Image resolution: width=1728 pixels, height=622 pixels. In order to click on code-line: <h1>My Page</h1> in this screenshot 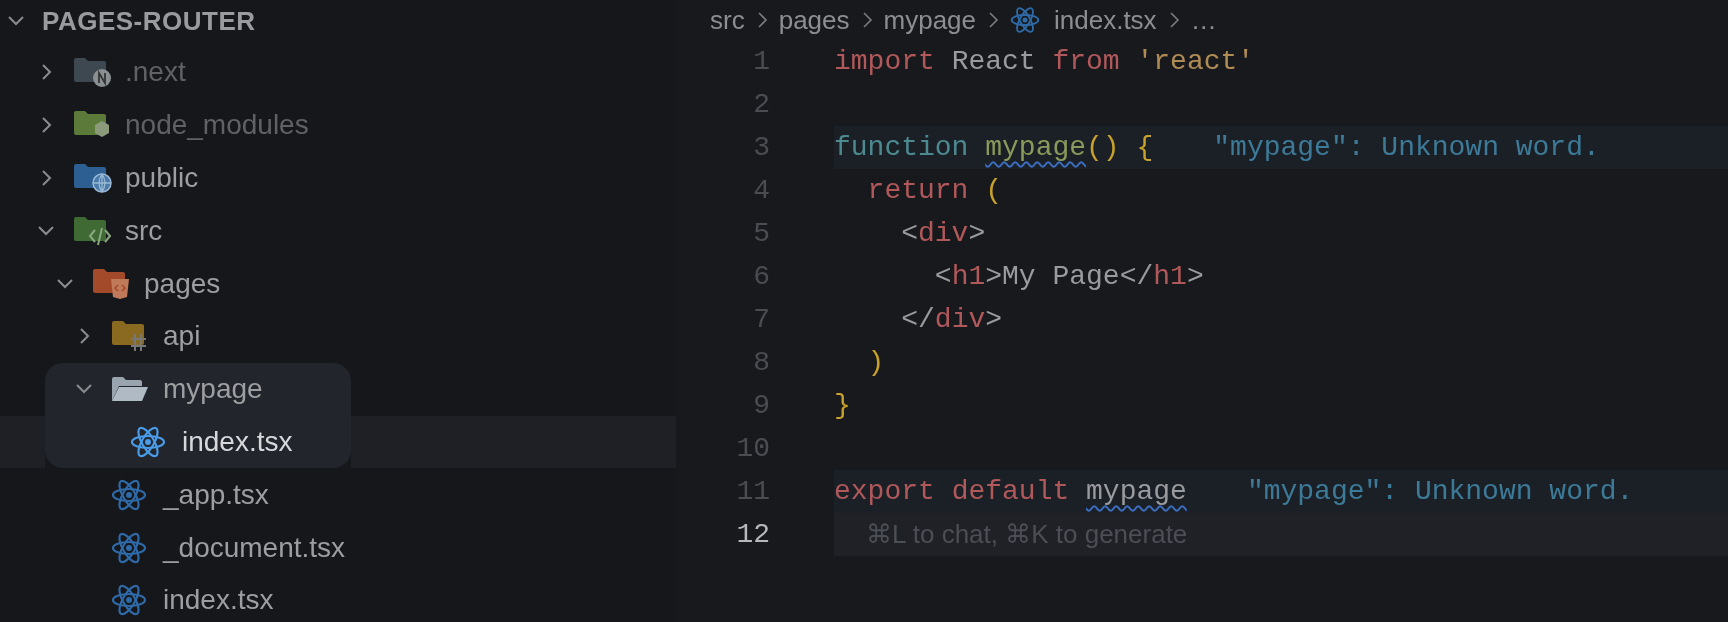, I will do `click(1068, 276)`.